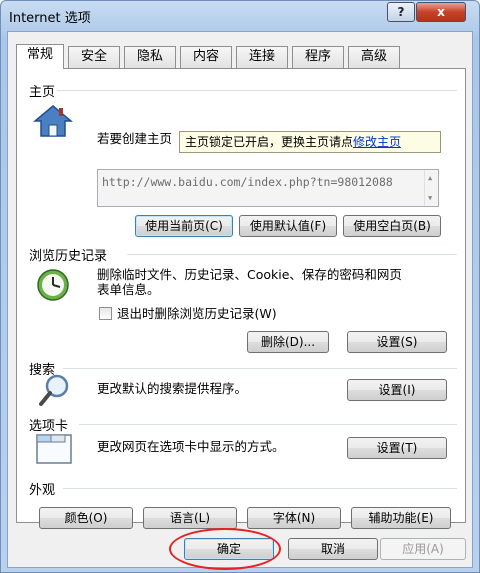 This screenshot has width=480, height=573. Describe the element at coordinates (397, 342) in the screenshot. I see `history-settings-button: 设置(S)` at that location.